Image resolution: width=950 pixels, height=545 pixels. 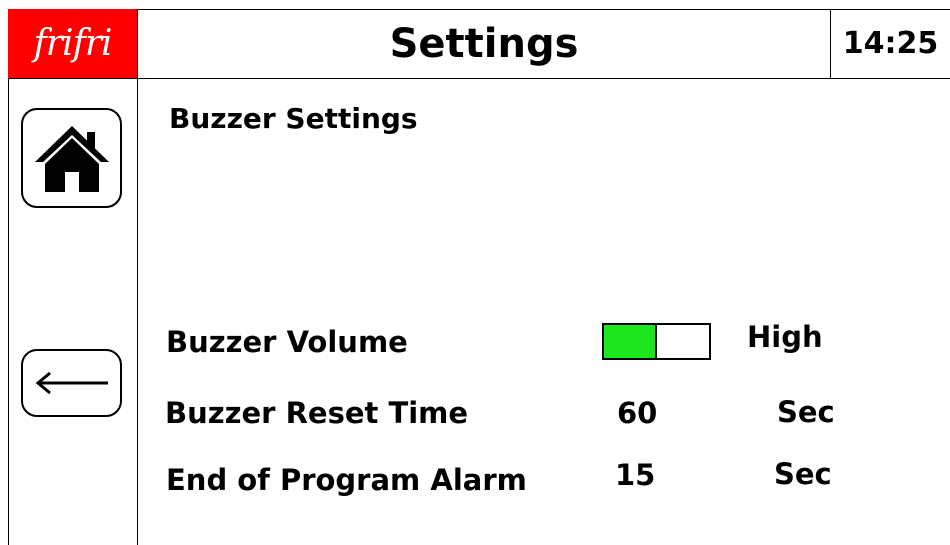 I want to click on volume-bar-fill, so click(x=630, y=341).